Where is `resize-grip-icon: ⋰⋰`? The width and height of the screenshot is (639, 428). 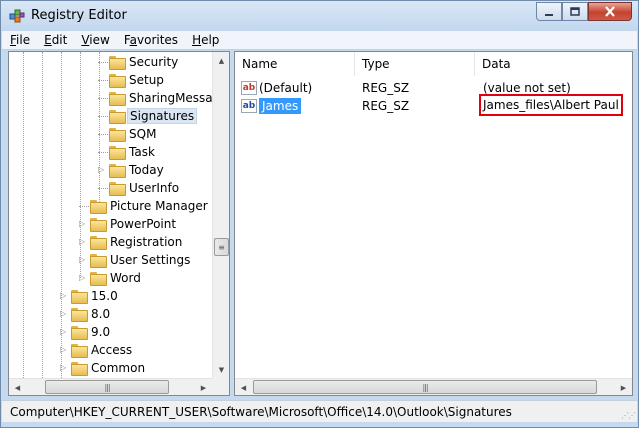
resize-grip-icon: ⋰⋰ is located at coordinates (628, 415).